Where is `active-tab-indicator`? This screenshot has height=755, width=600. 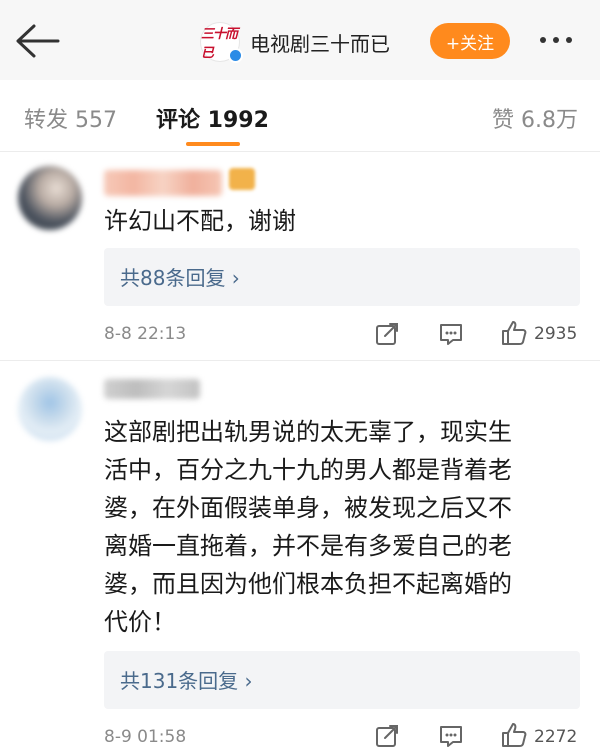
active-tab-indicator is located at coordinates (213, 144).